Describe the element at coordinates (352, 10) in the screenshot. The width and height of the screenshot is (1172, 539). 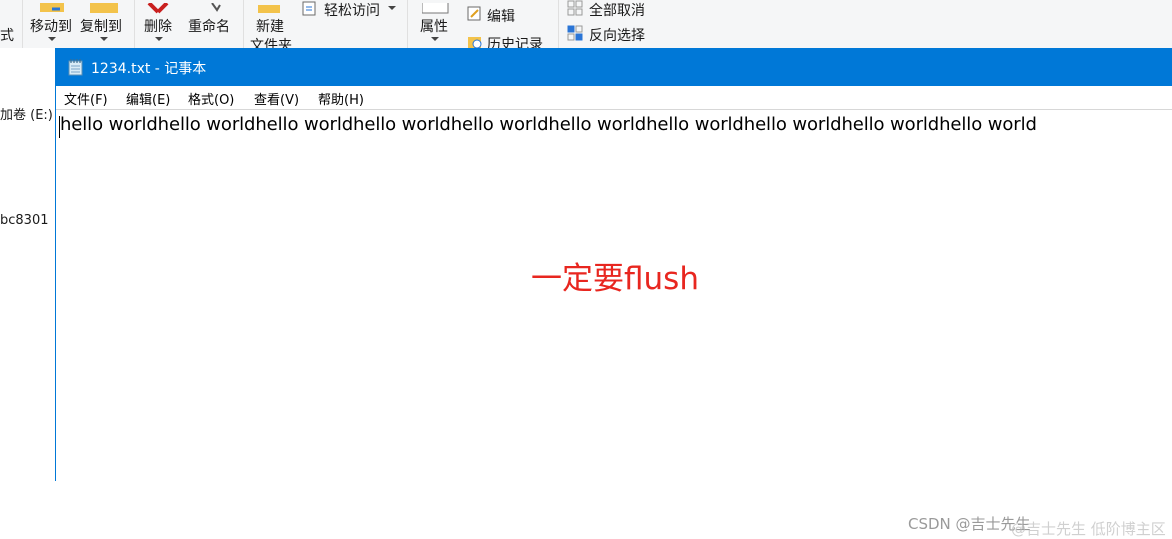
I see `easy-access-button: 轻松访问` at that location.